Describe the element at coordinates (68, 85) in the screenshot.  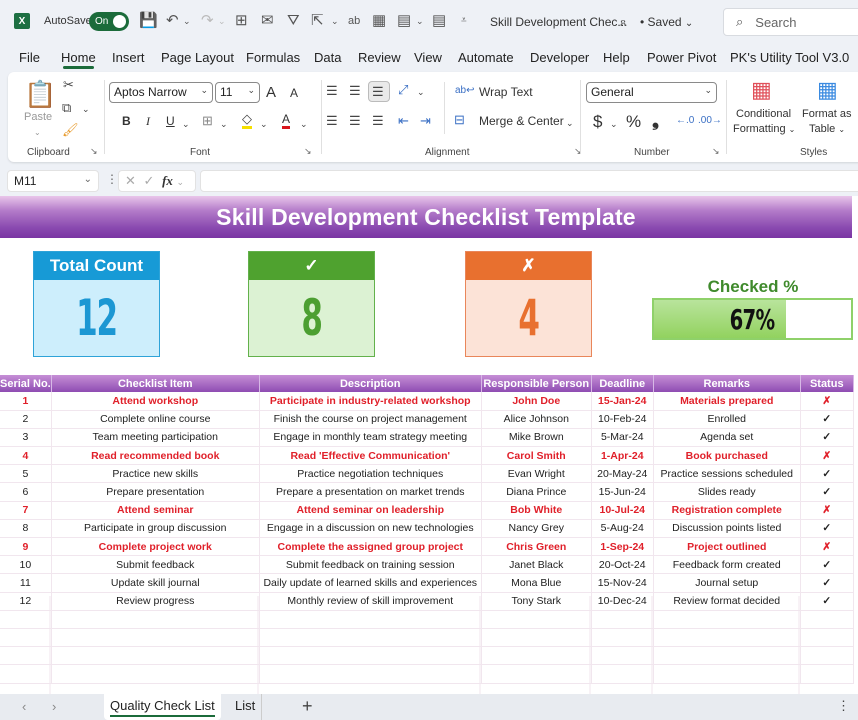
I see `cut-icon: ✂` at that location.